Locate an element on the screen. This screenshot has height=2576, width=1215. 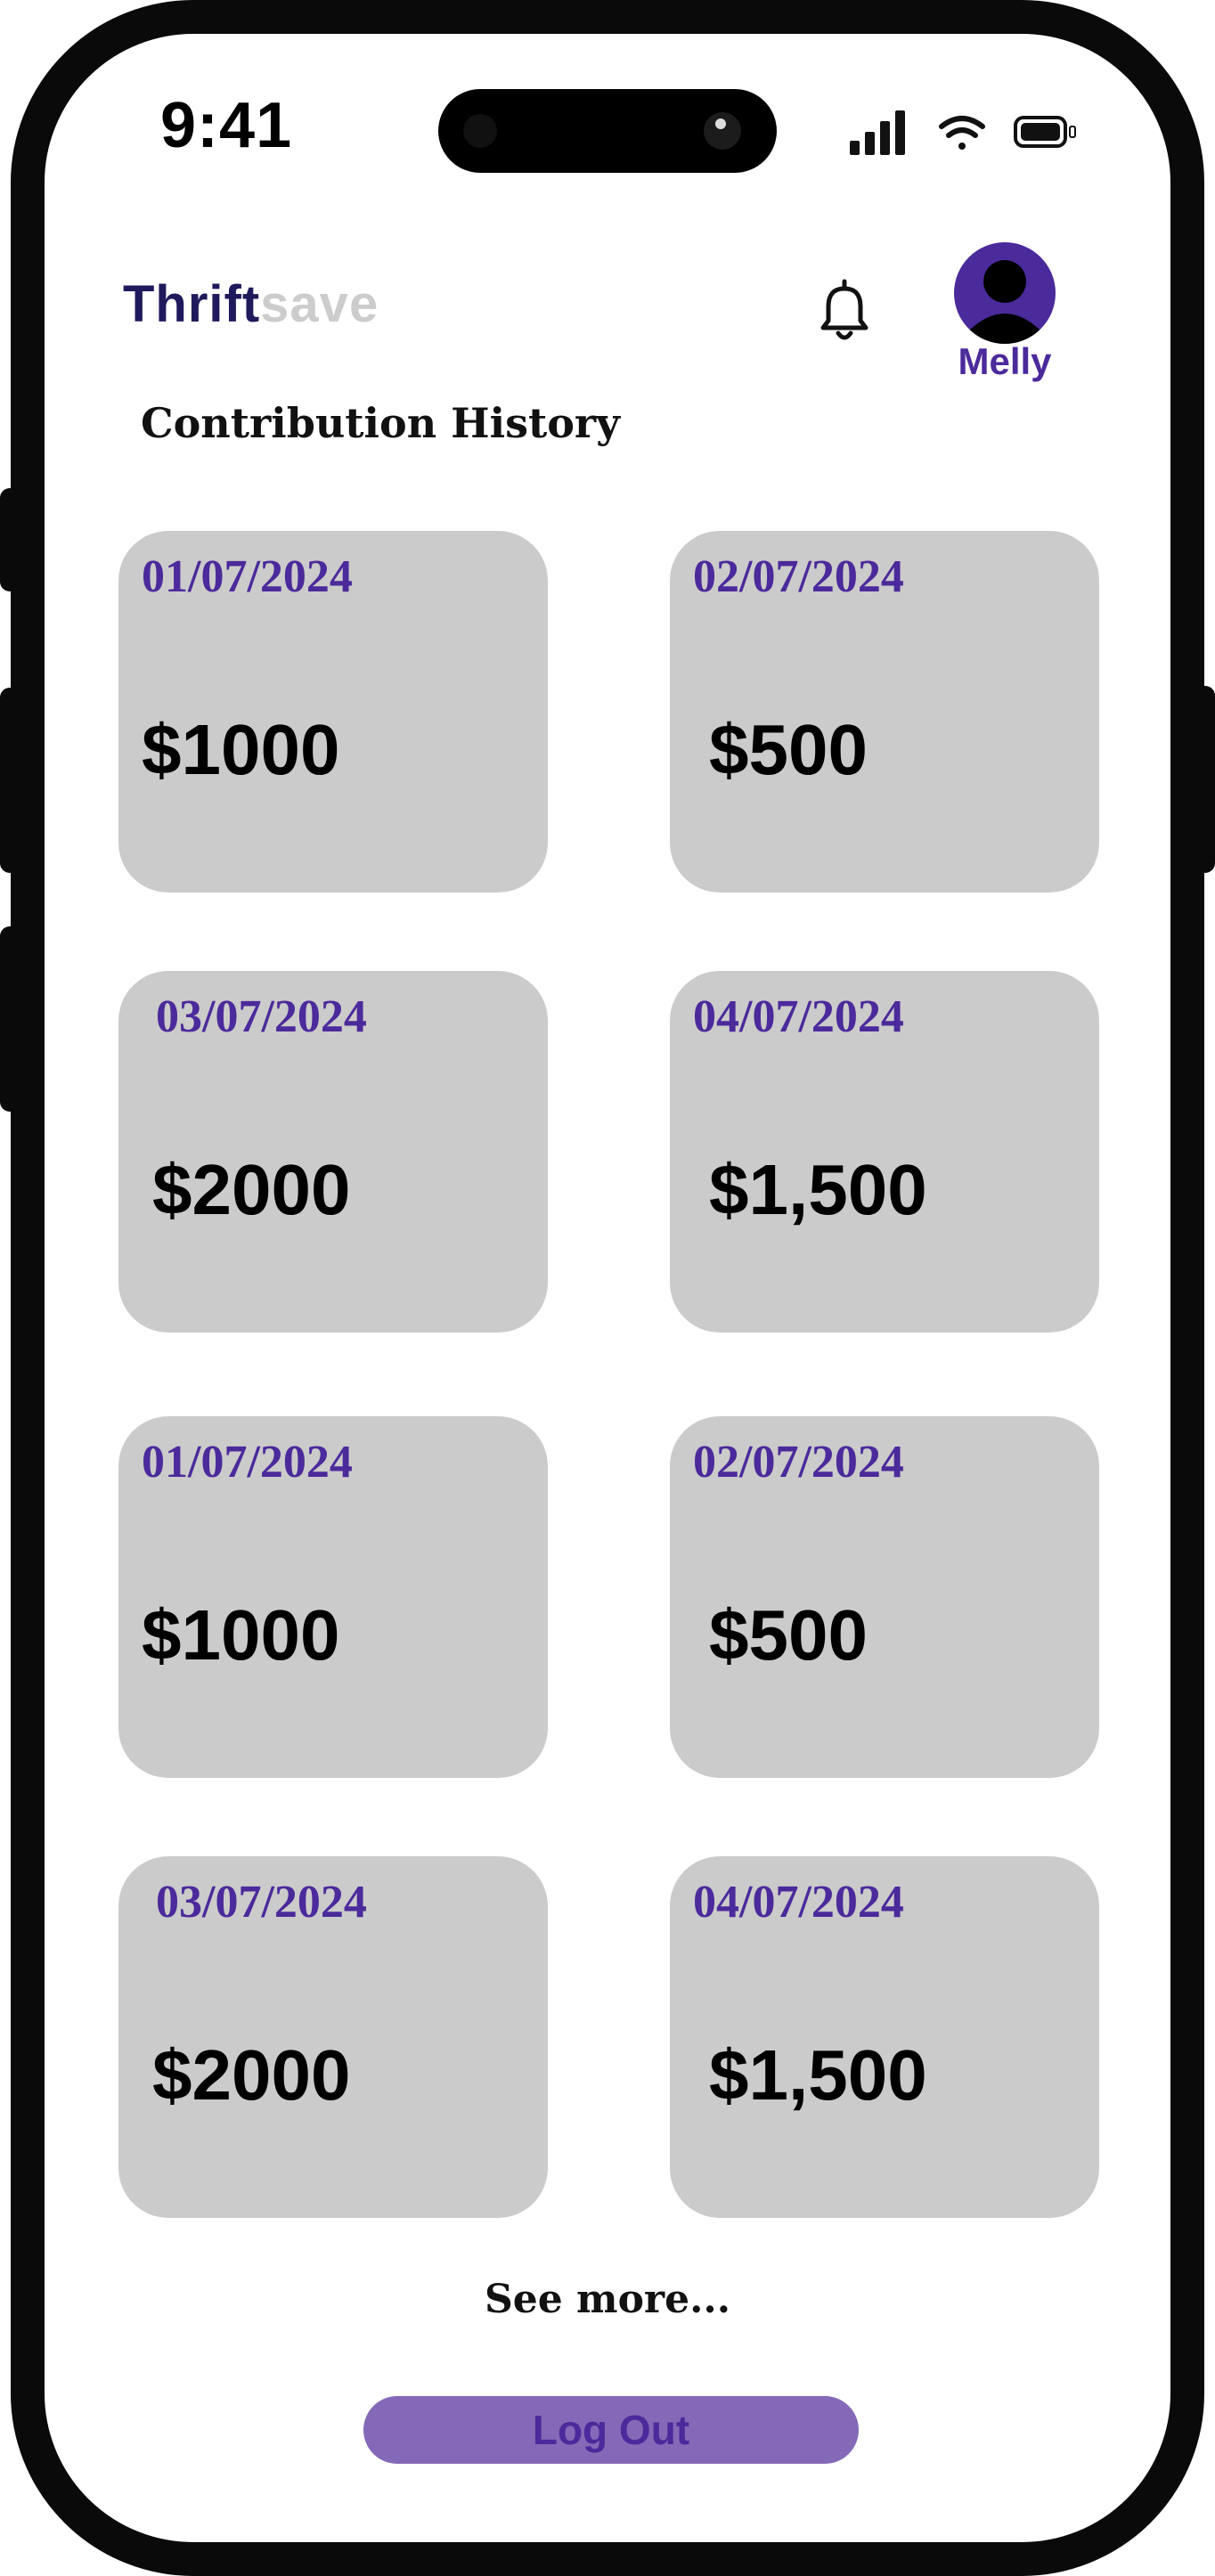
status-time: 9:41 is located at coordinates (227, 126).